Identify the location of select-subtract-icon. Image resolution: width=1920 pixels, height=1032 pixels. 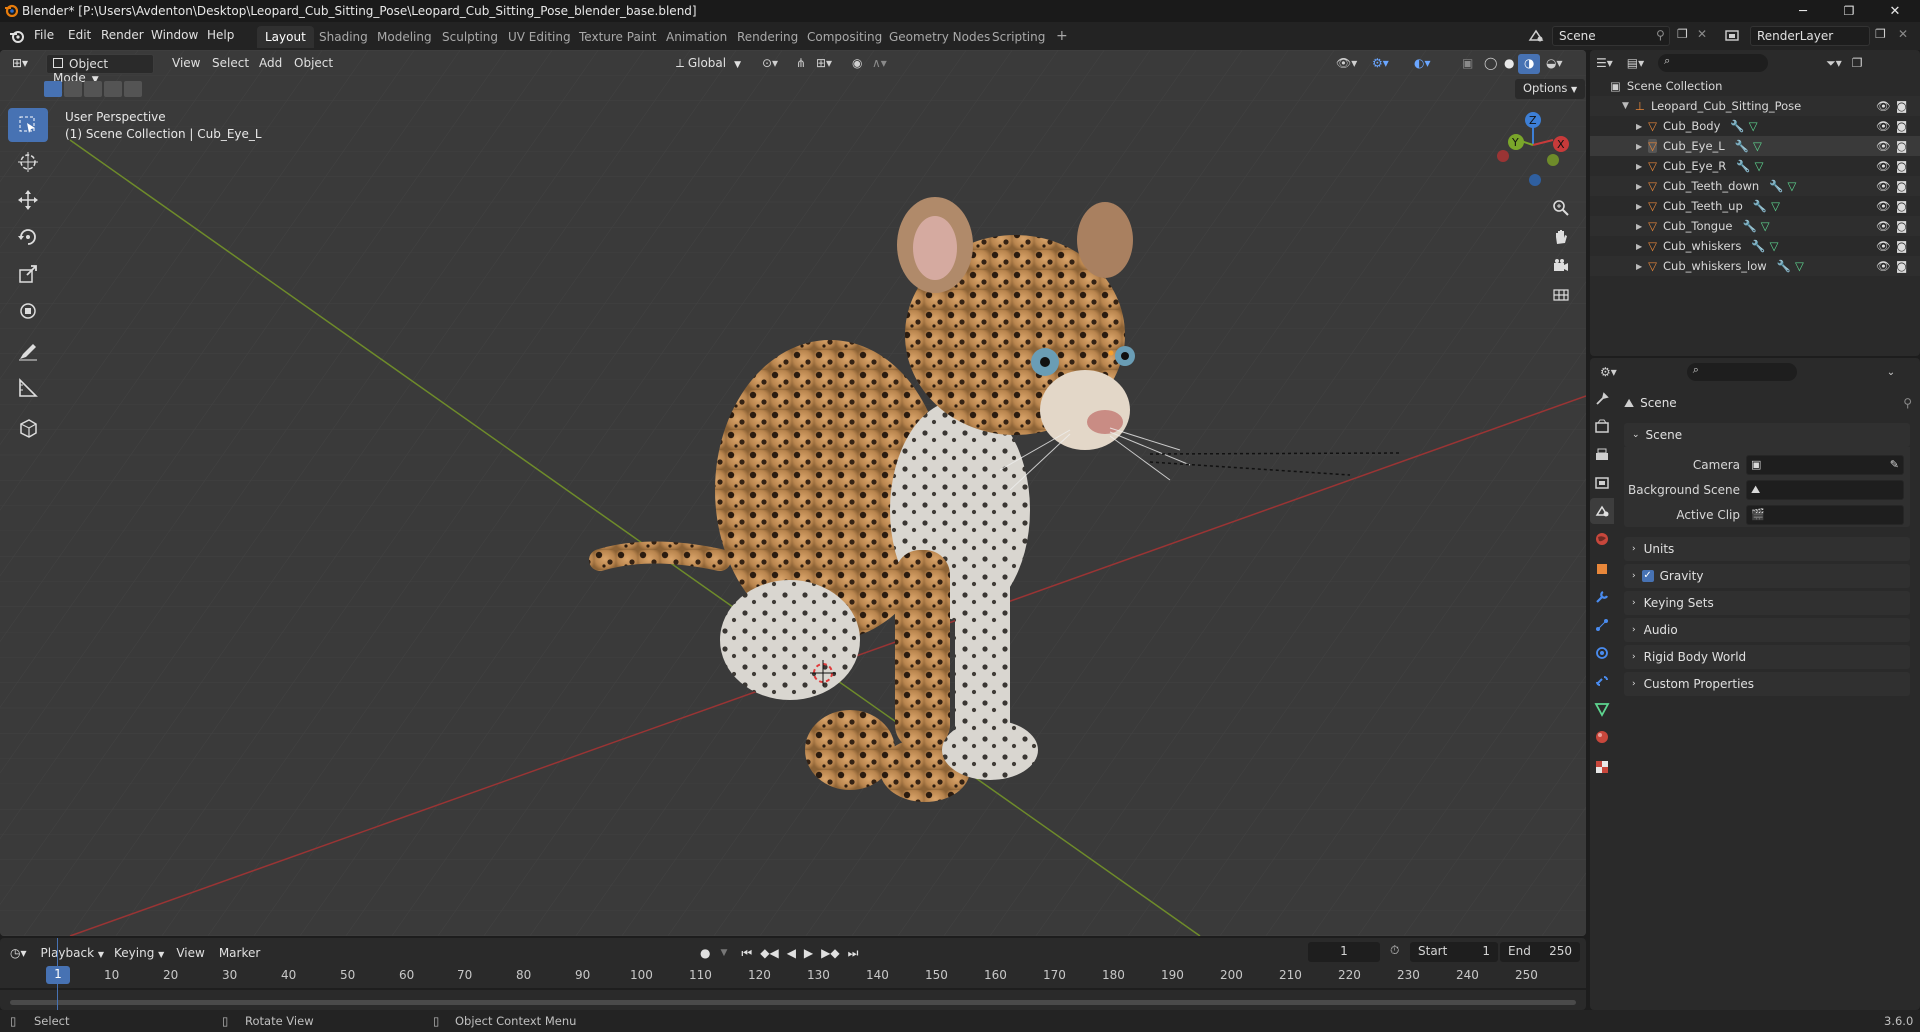
(93, 89).